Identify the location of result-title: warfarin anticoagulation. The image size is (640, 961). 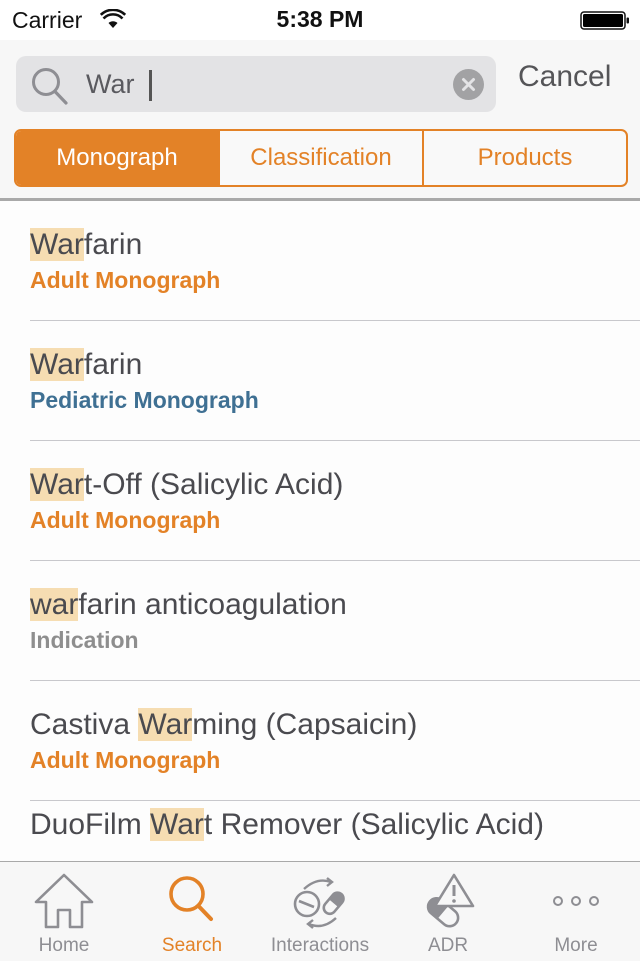
(188, 604).